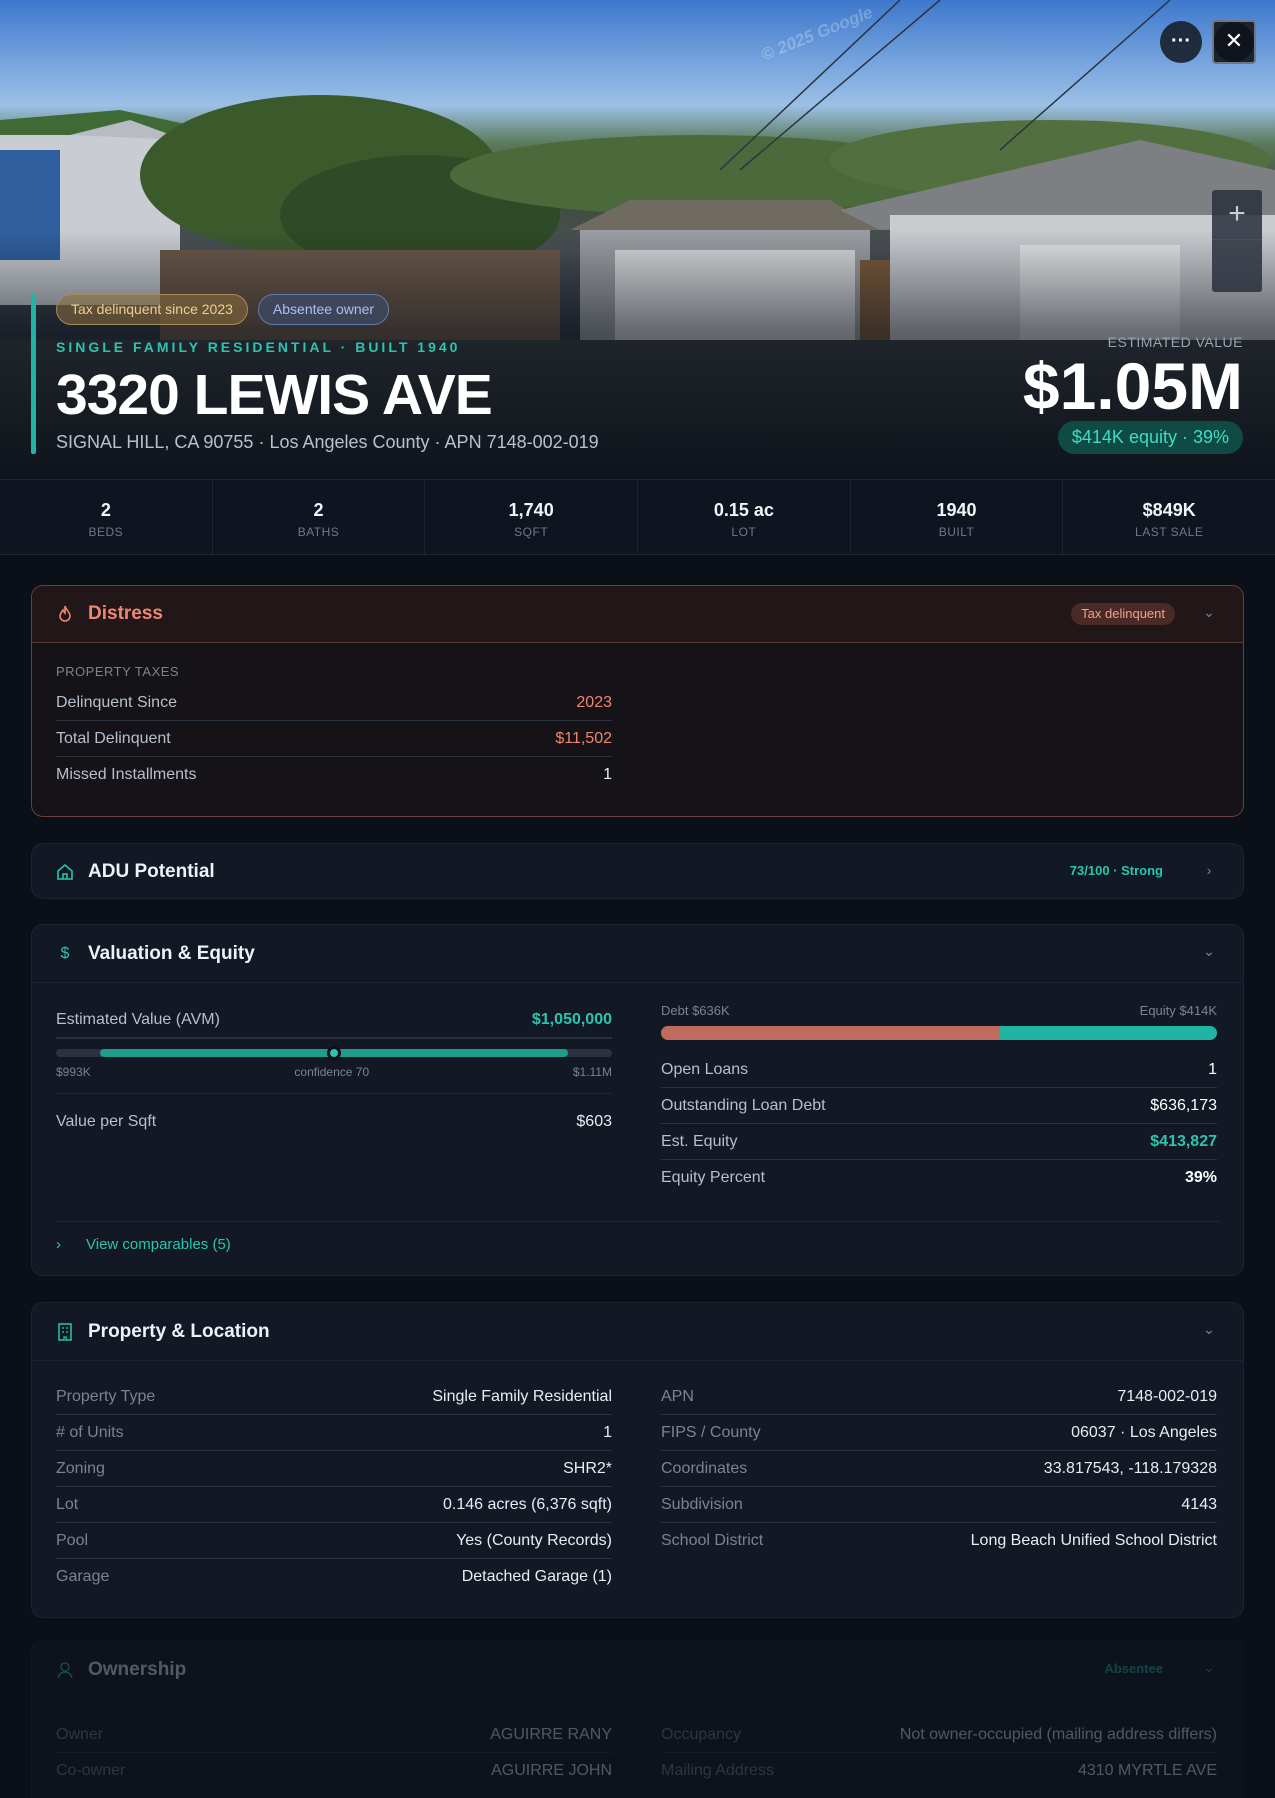 The image size is (1275, 1798). I want to click on adu-header: ADU Potential 73/100 · Strong ›, so click(637, 871).